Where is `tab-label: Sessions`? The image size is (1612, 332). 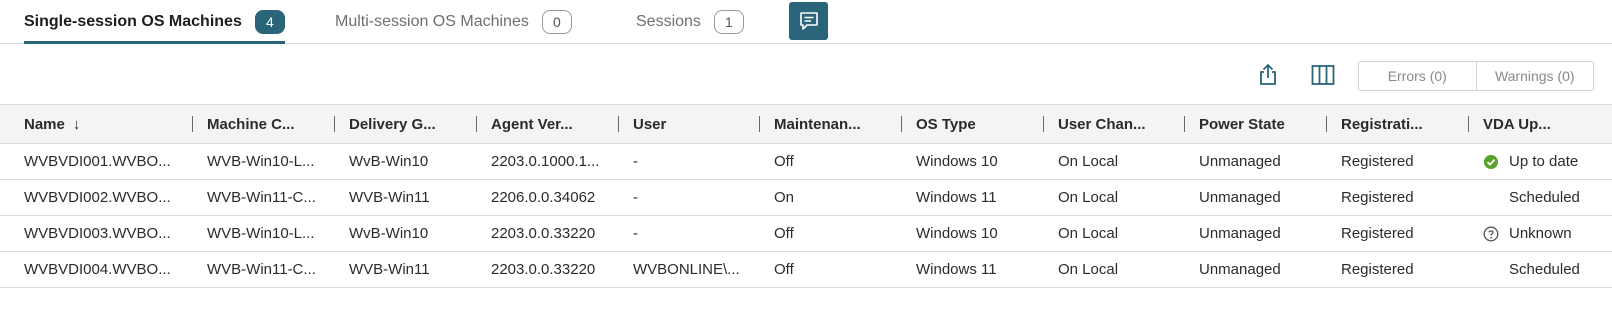 tab-label: Sessions is located at coordinates (668, 21).